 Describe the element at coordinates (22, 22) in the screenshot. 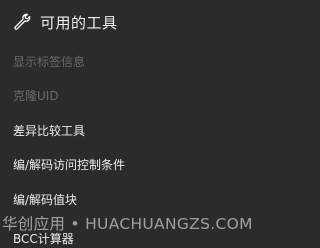

I see `wrench-icon` at that location.